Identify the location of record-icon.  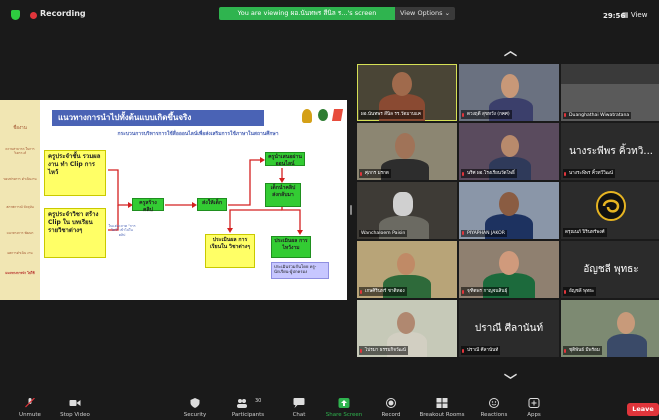
(391, 403).